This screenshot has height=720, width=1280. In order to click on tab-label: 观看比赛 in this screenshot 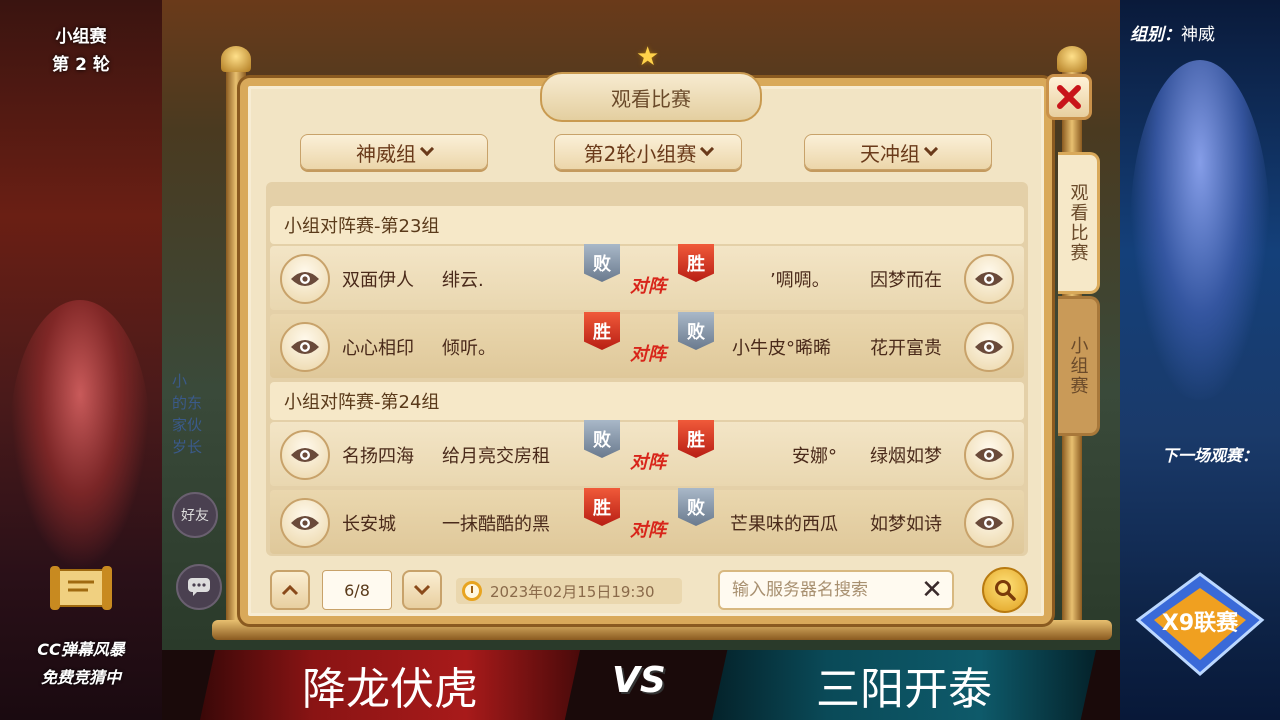, I will do `click(1078, 223)`.